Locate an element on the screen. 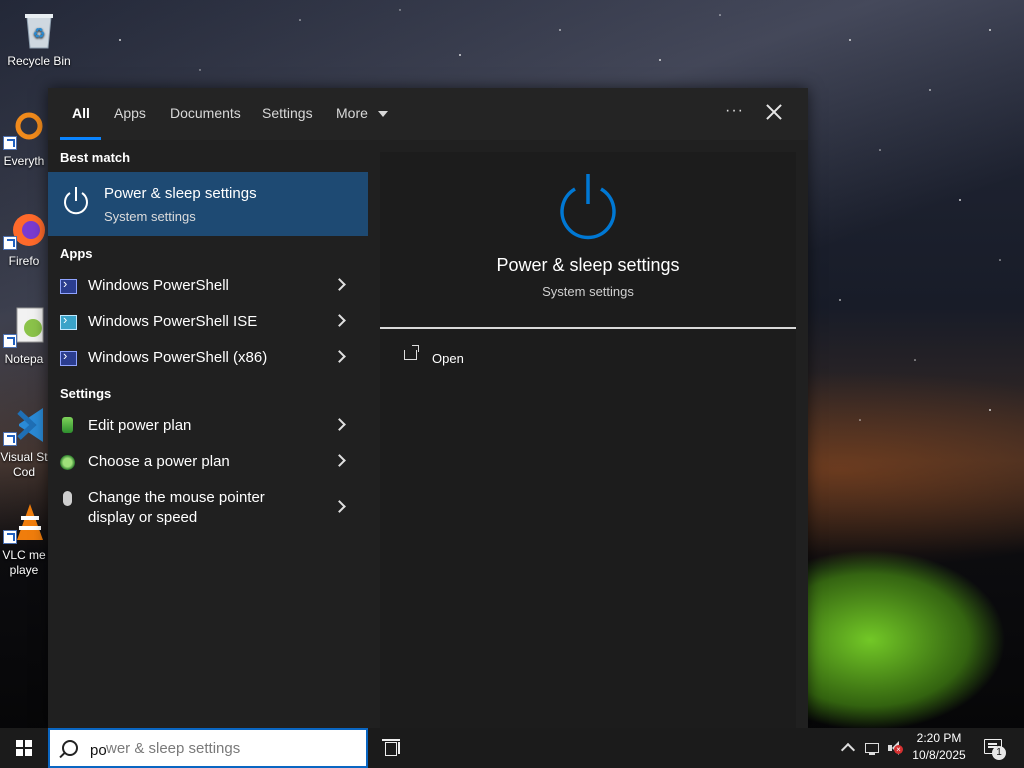  powershell-ise-icon is located at coordinates (68, 321).